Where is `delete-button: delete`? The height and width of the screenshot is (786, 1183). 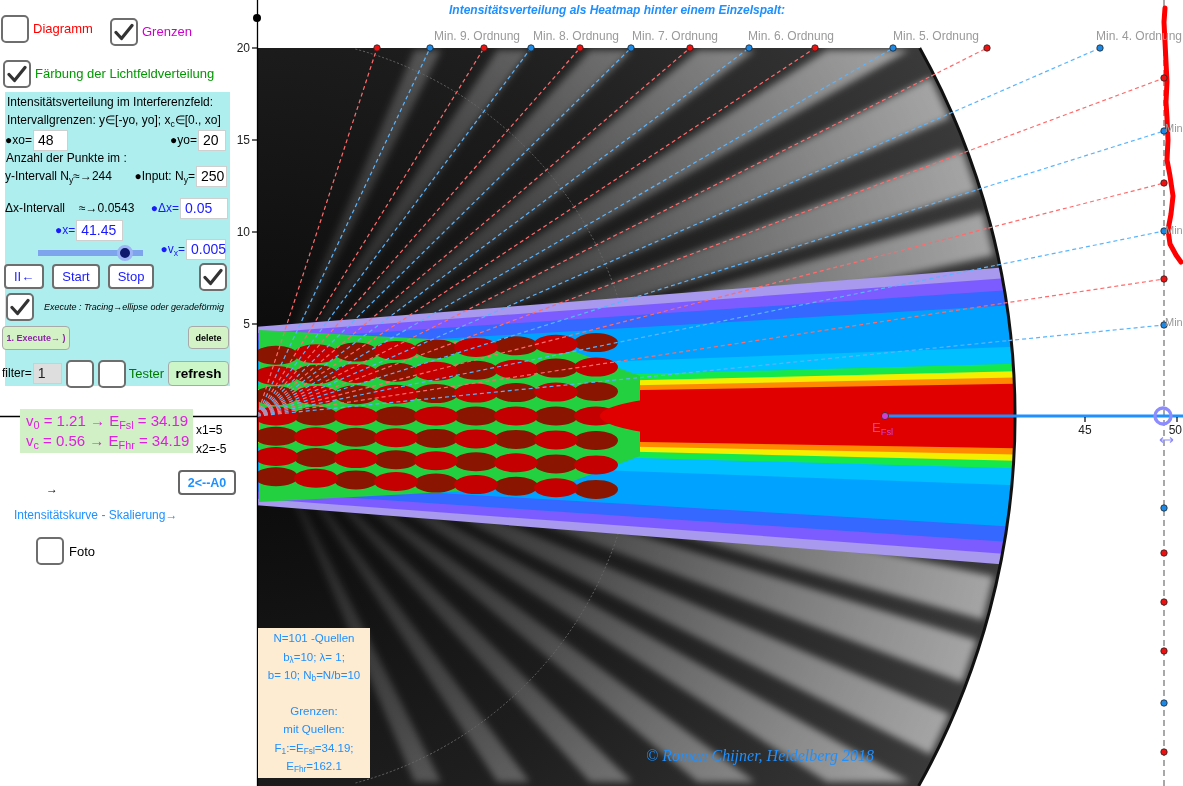 delete-button: delete is located at coordinates (208, 337).